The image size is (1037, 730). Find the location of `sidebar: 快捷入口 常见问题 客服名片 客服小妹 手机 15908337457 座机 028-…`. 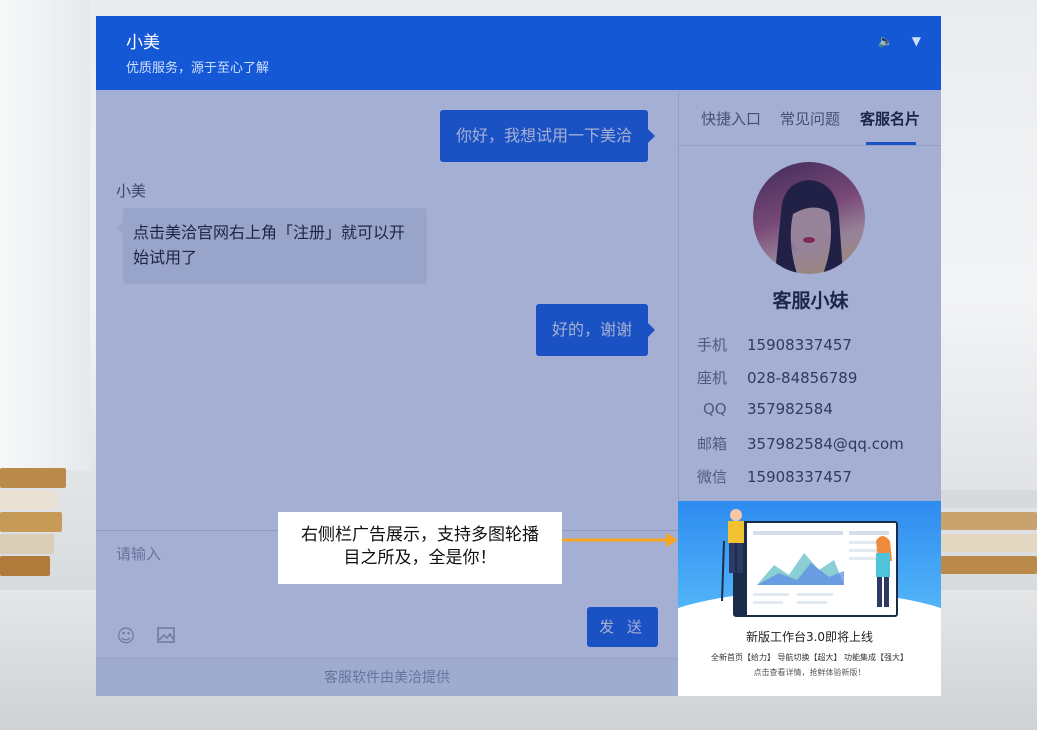

sidebar: 快捷入口 常见问题 客服名片 客服小妹 手机 15908337457 座机 028-… is located at coordinates (810, 295).